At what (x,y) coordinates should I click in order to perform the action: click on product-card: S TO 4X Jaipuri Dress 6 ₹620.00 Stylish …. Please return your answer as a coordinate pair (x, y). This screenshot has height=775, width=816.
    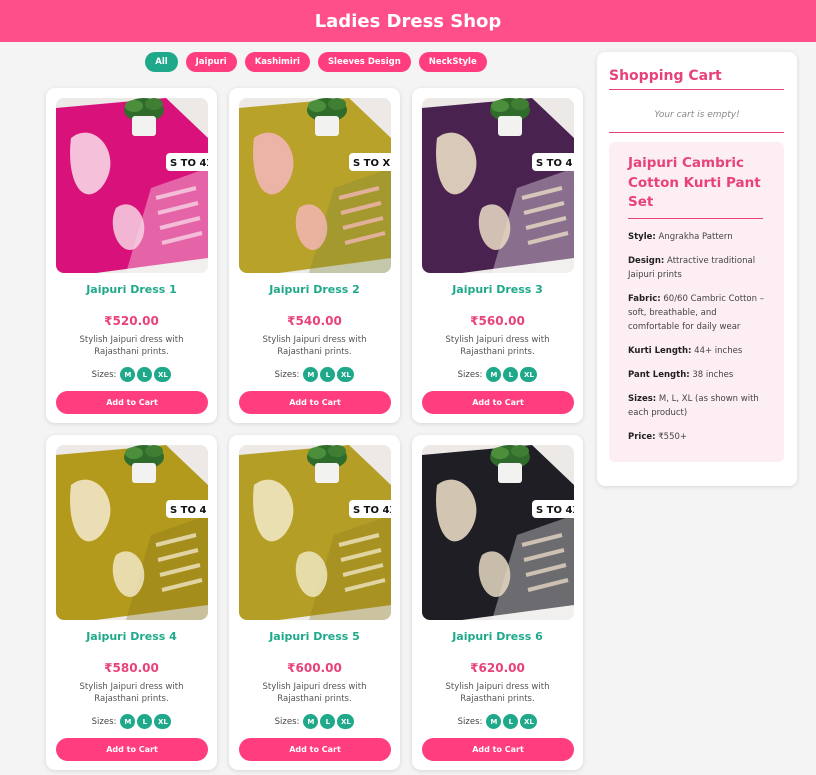
    Looking at the image, I should click on (497, 602).